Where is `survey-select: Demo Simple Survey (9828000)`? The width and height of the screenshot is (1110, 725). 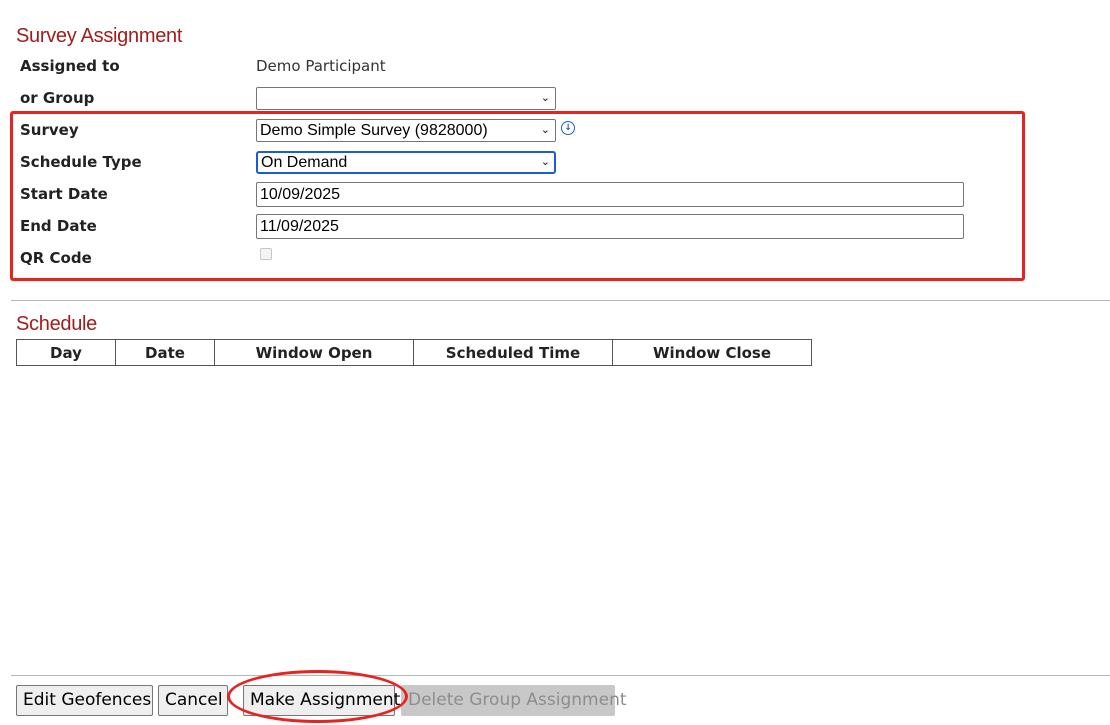
survey-select: Demo Simple Survey (9828000) is located at coordinates (406, 130).